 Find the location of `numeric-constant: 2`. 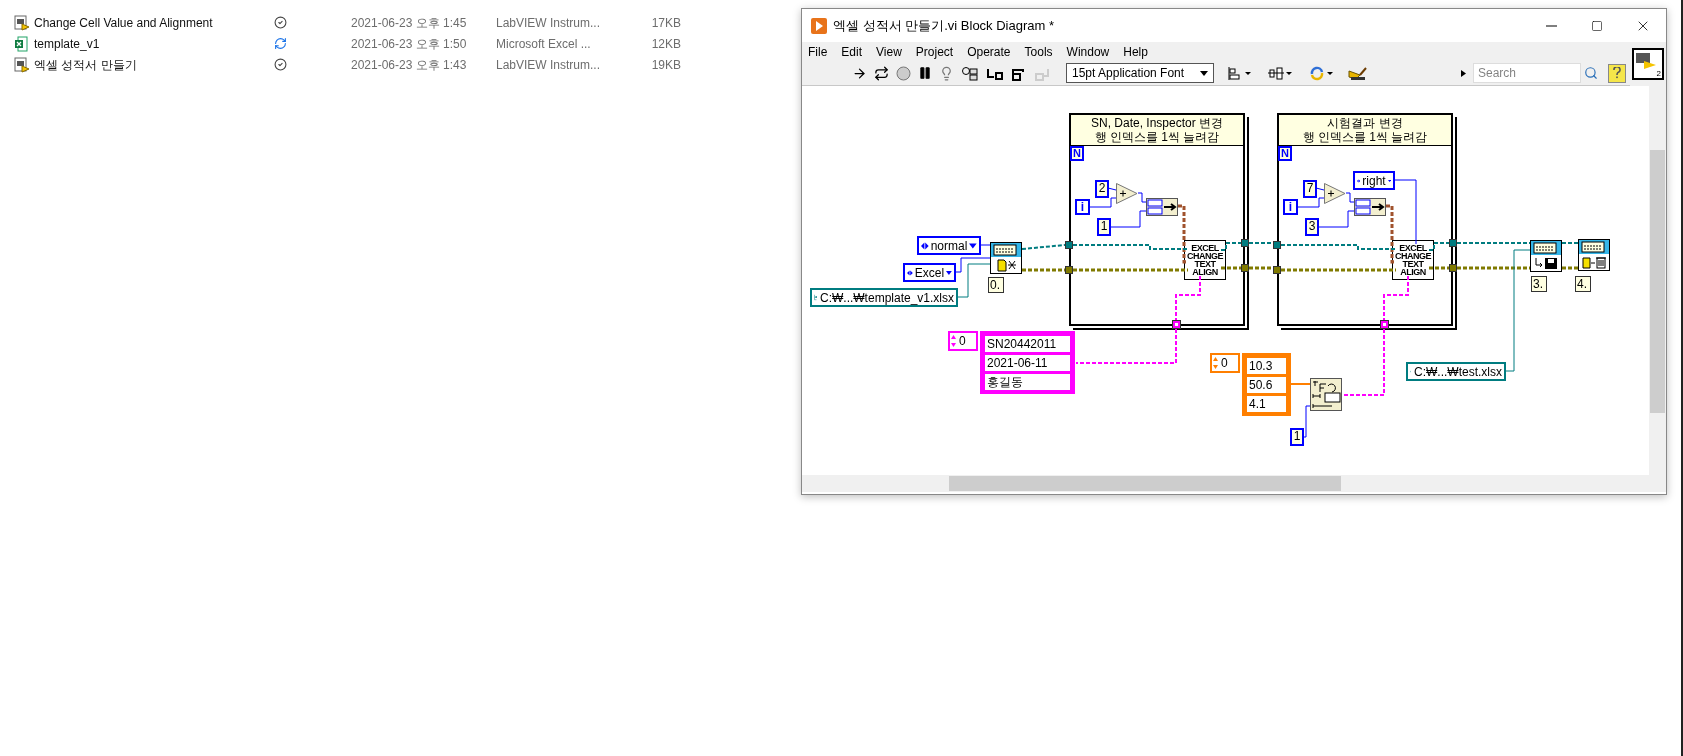

numeric-constant: 2 is located at coordinates (1102, 189).